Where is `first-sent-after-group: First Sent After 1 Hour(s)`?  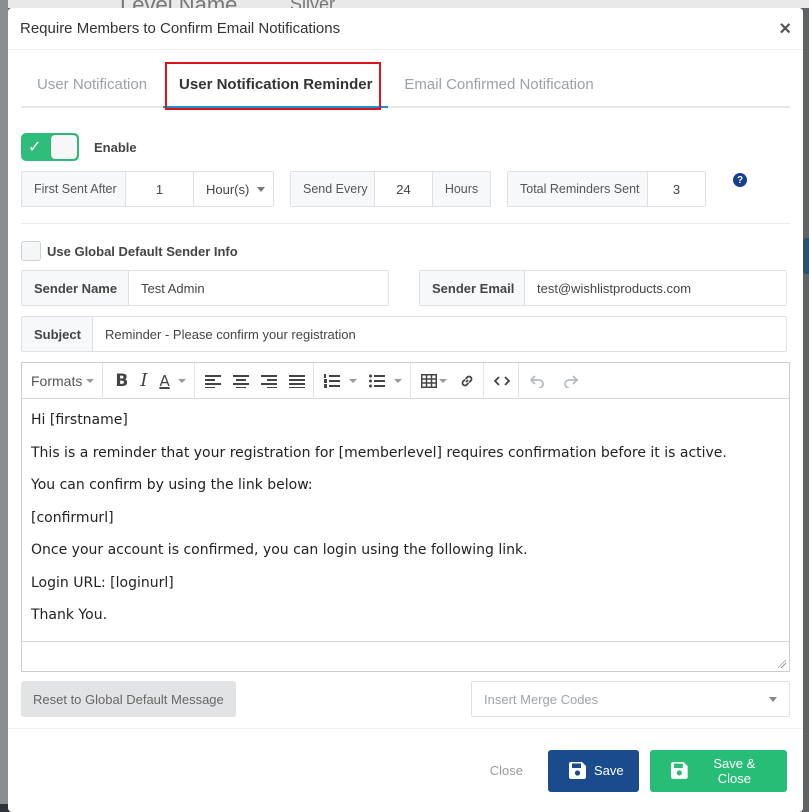 first-sent-after-group: First Sent After 1 Hour(s) is located at coordinates (147, 189).